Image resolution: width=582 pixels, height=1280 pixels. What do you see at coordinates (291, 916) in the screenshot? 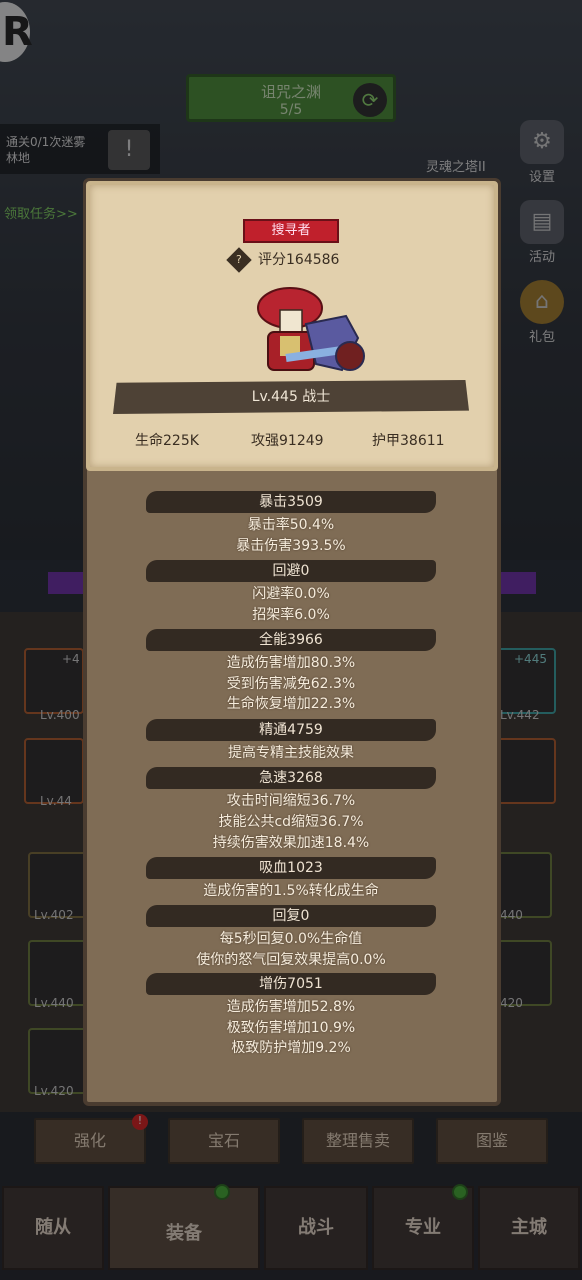
I see `stat-header-regen: 回复0` at bounding box center [291, 916].